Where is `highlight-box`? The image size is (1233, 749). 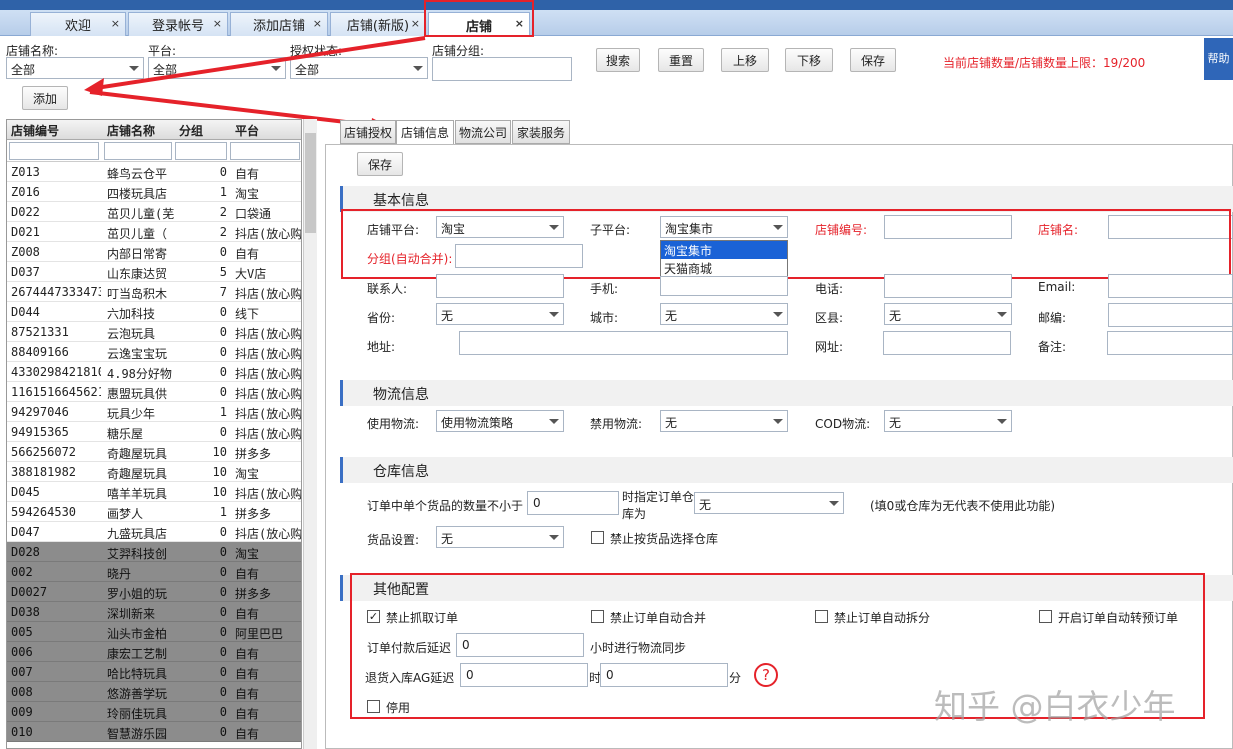
highlight-box is located at coordinates (786, 244).